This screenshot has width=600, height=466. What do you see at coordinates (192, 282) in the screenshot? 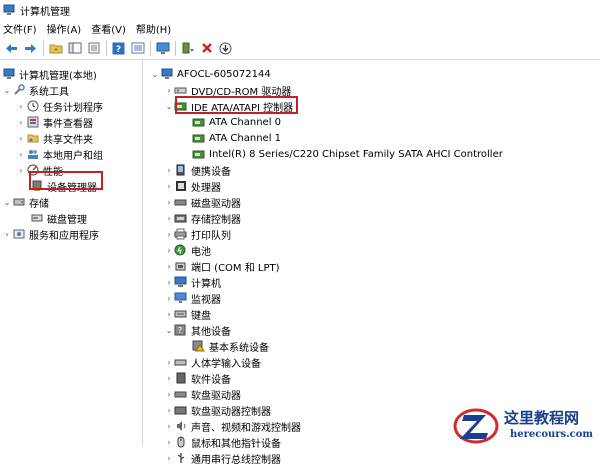
I see `device-category-computer: › 计算机` at bounding box center [192, 282].